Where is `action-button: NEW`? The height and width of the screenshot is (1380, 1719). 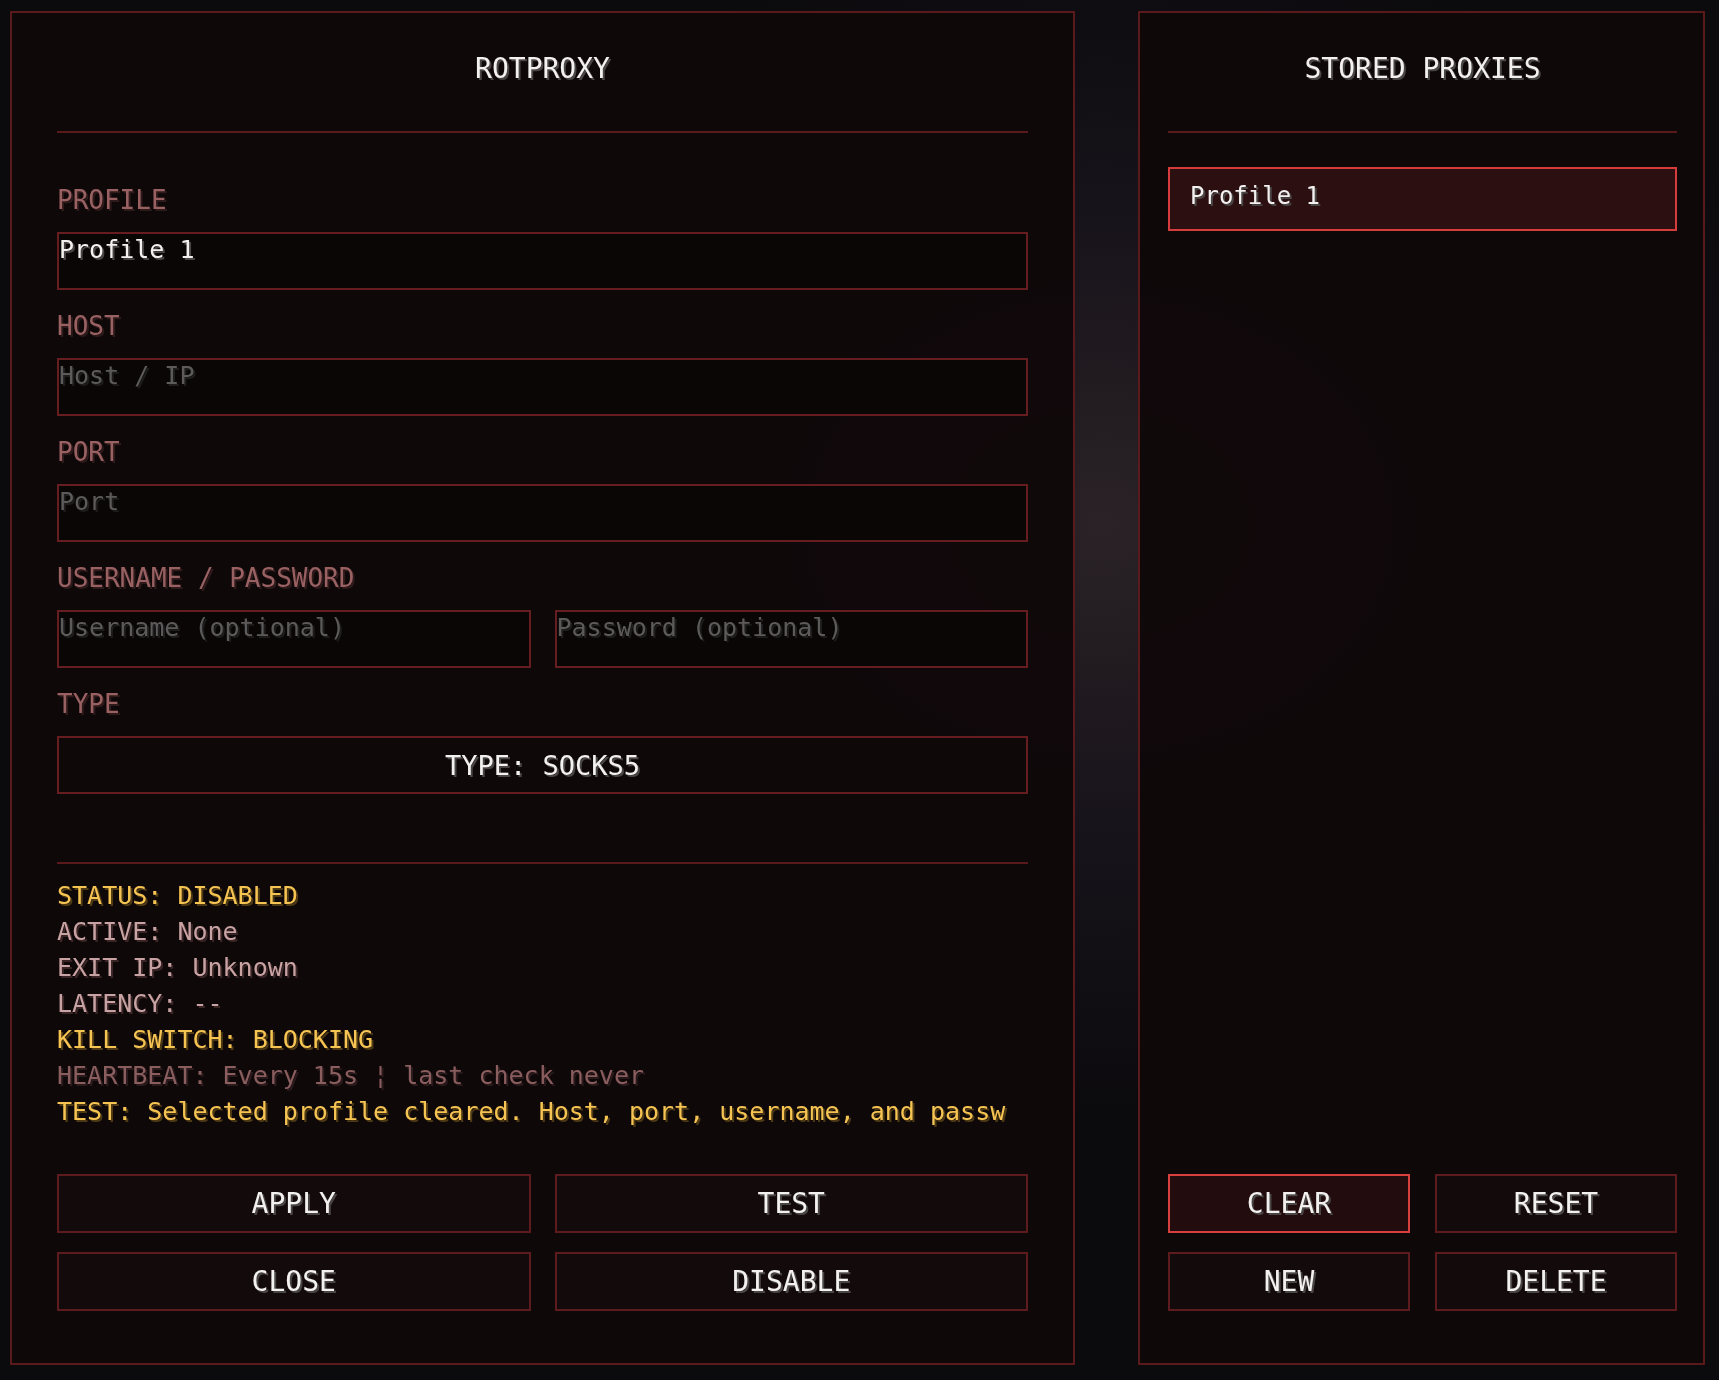
action-button: NEW is located at coordinates (1289, 1281).